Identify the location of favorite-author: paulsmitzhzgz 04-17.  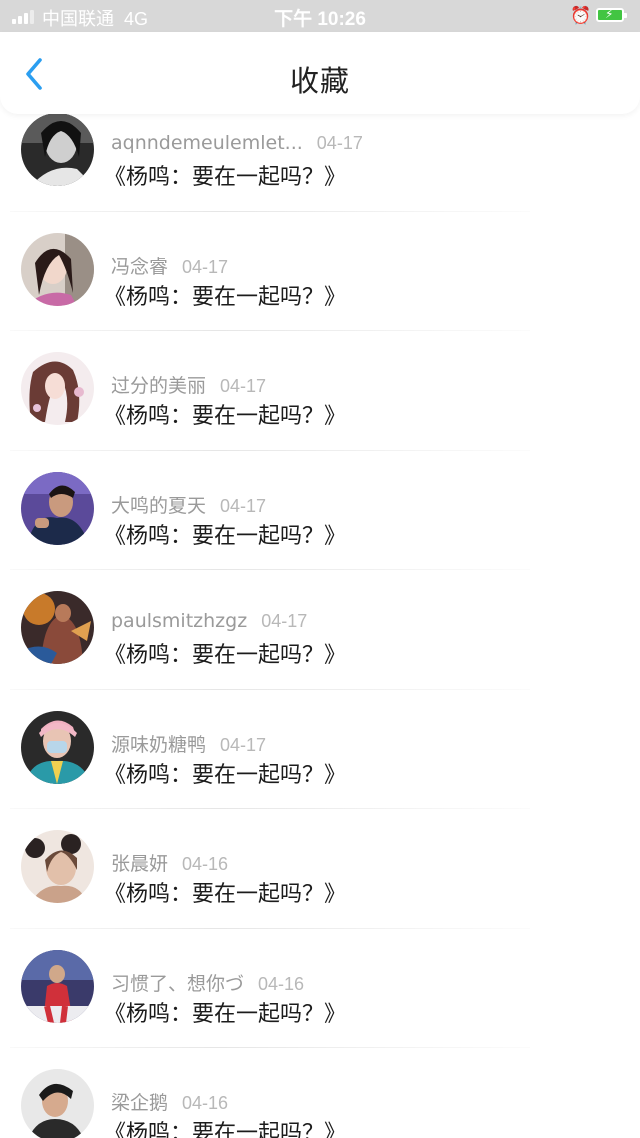
(209, 621).